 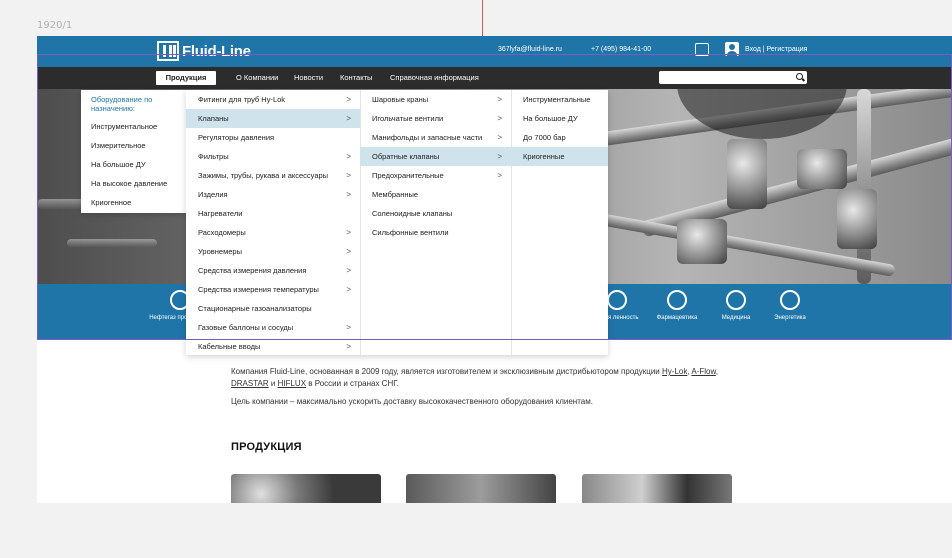 I want to click on col4-item-label: Криогенные, so click(x=544, y=156).